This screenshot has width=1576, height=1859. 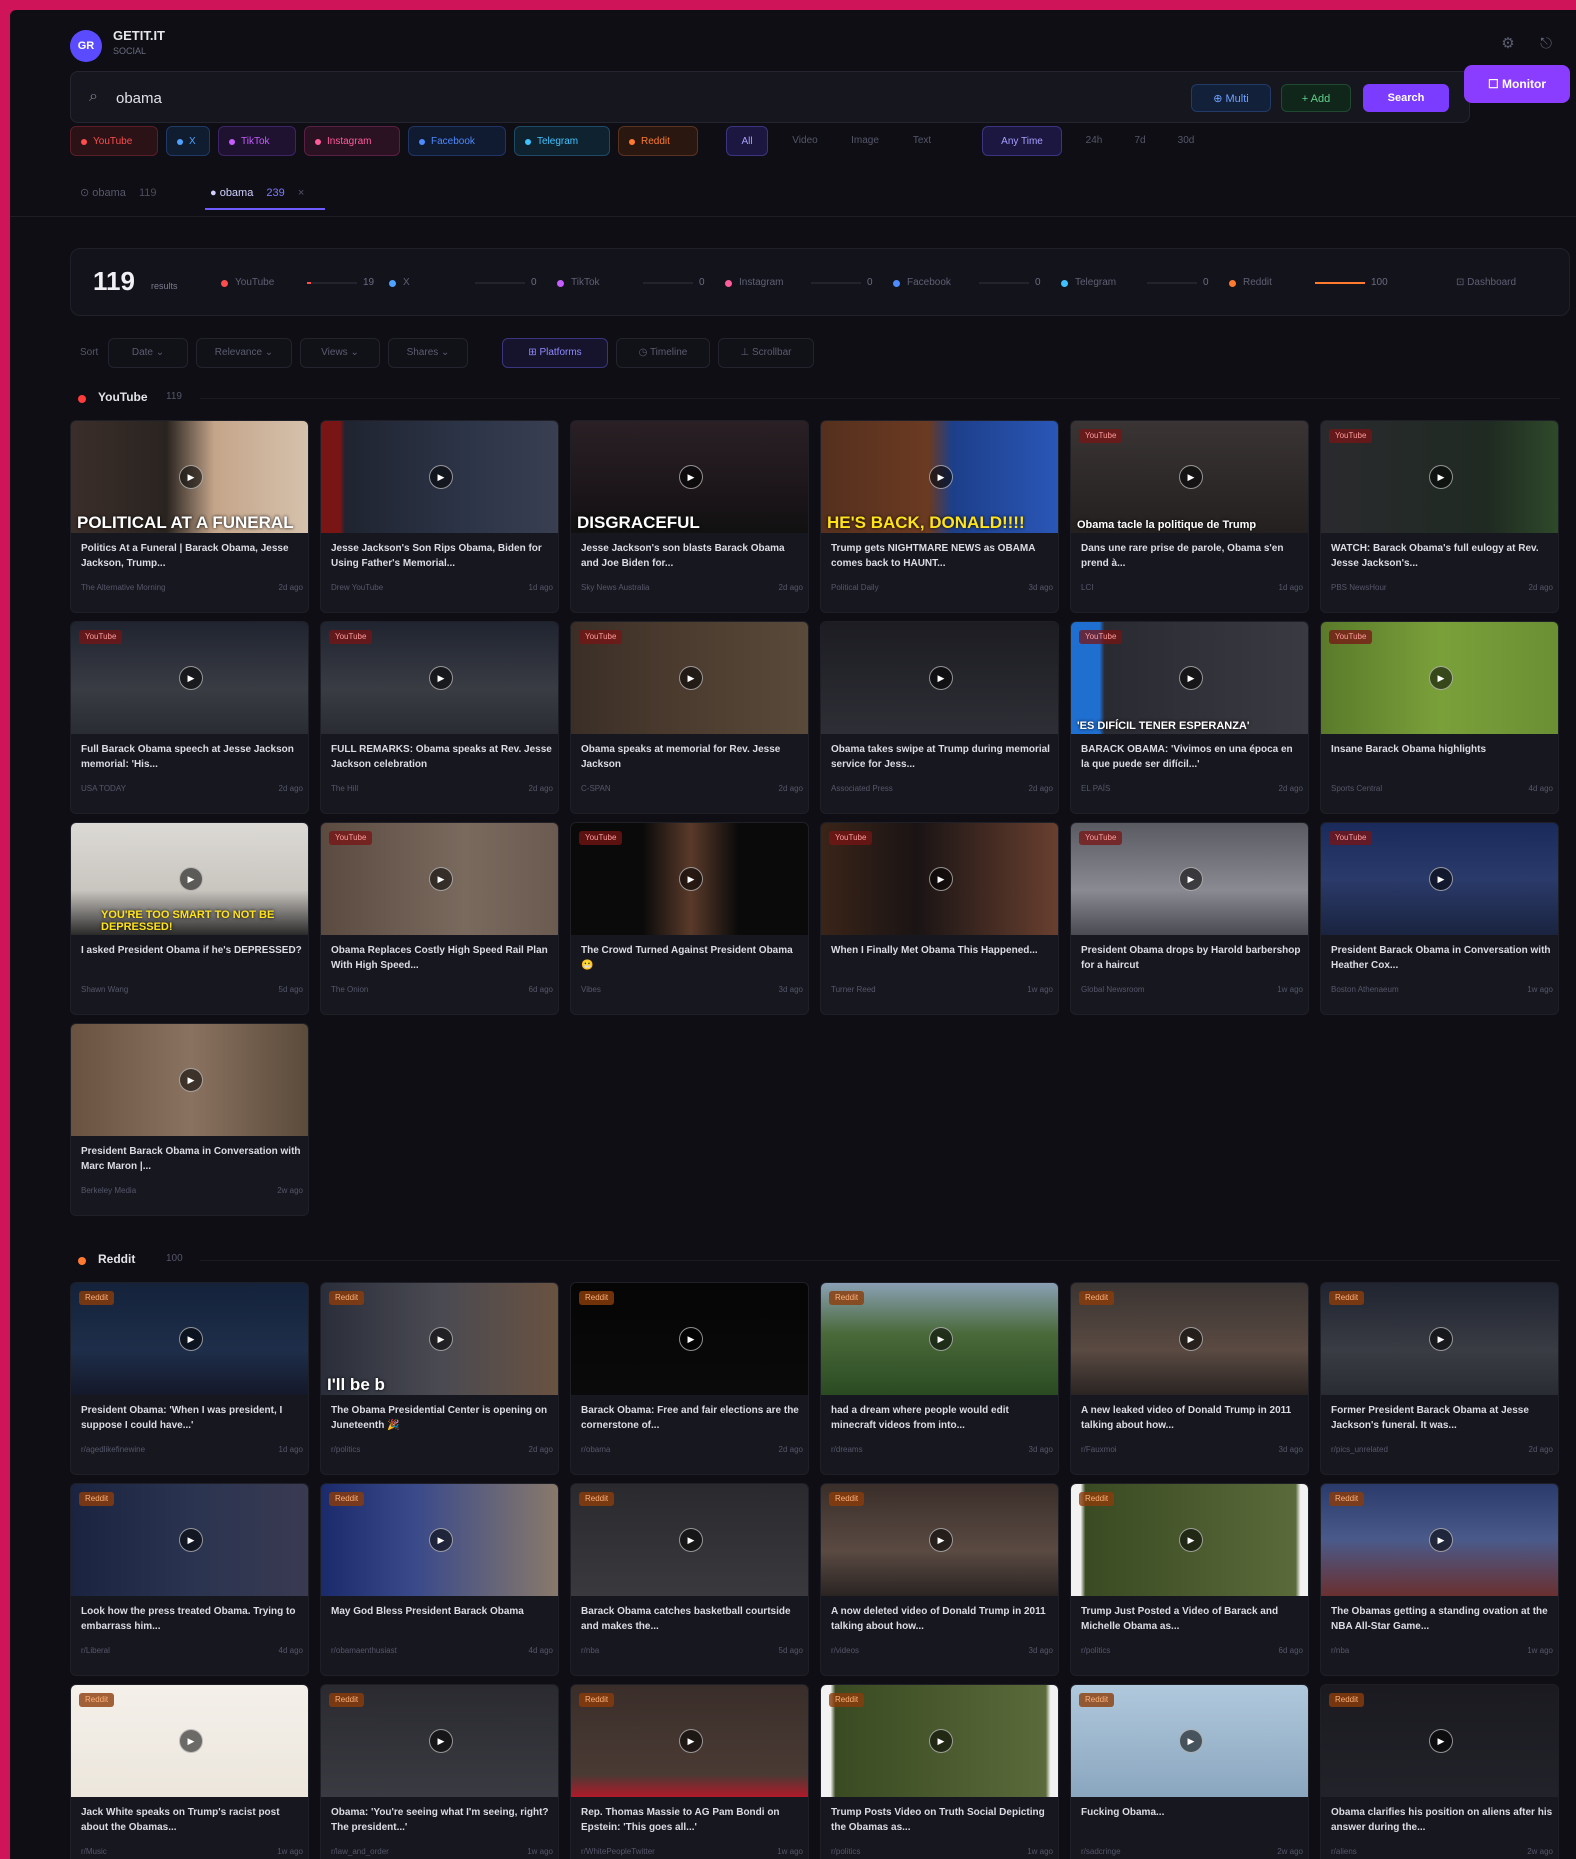 What do you see at coordinates (108, 1190) in the screenshot?
I see `card-channel: Berkeley Media` at bounding box center [108, 1190].